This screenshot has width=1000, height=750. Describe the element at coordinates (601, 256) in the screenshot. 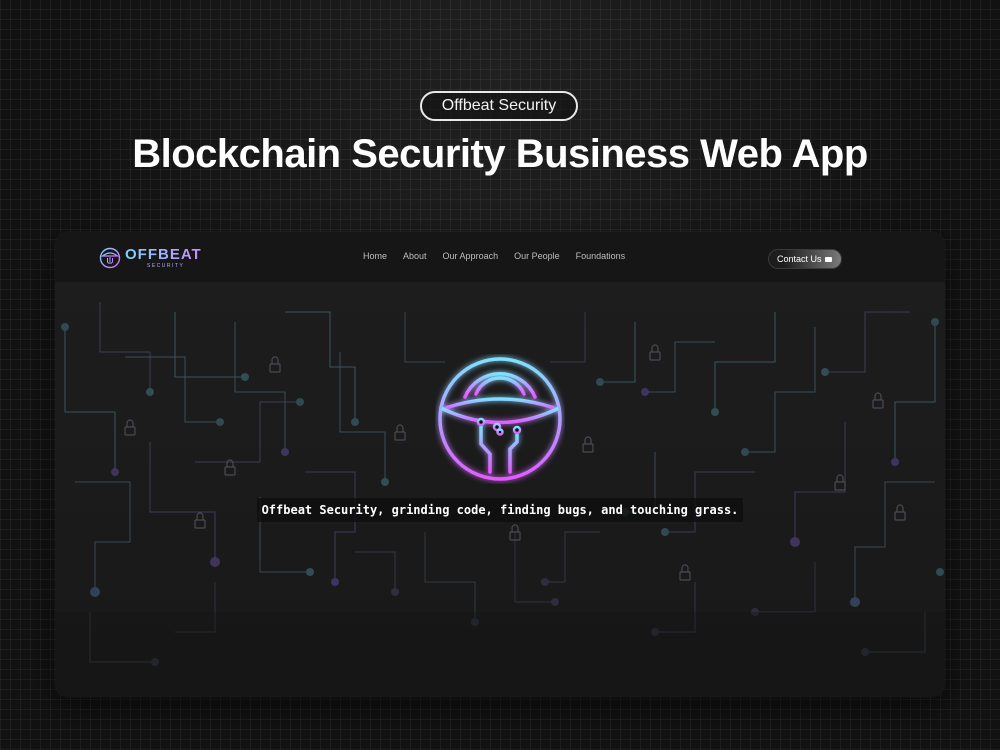

I see `nav-foundations: Foundations` at that location.